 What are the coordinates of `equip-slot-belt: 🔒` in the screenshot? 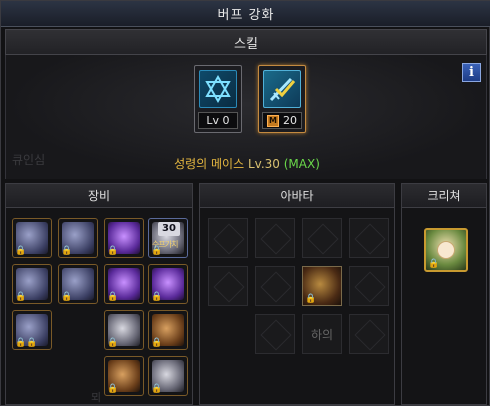 It's located at (78, 284).